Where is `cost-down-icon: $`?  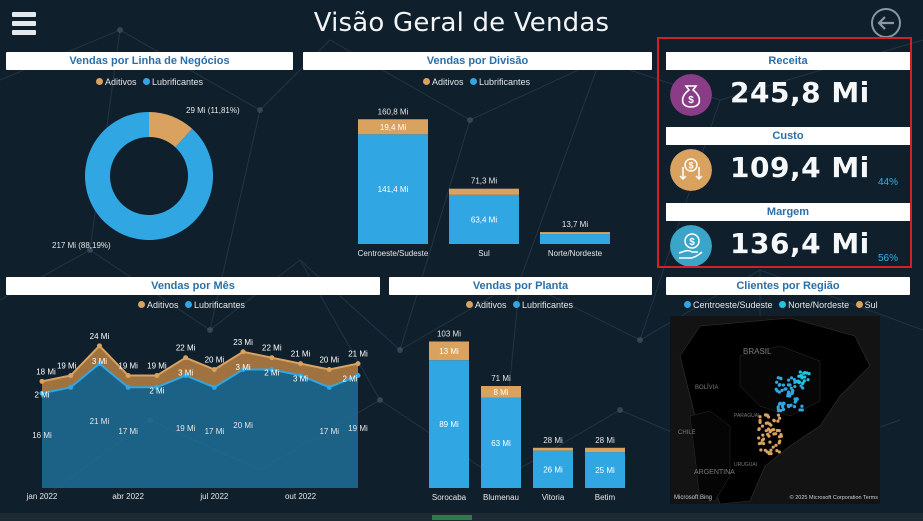
cost-down-icon: $ is located at coordinates (691, 170).